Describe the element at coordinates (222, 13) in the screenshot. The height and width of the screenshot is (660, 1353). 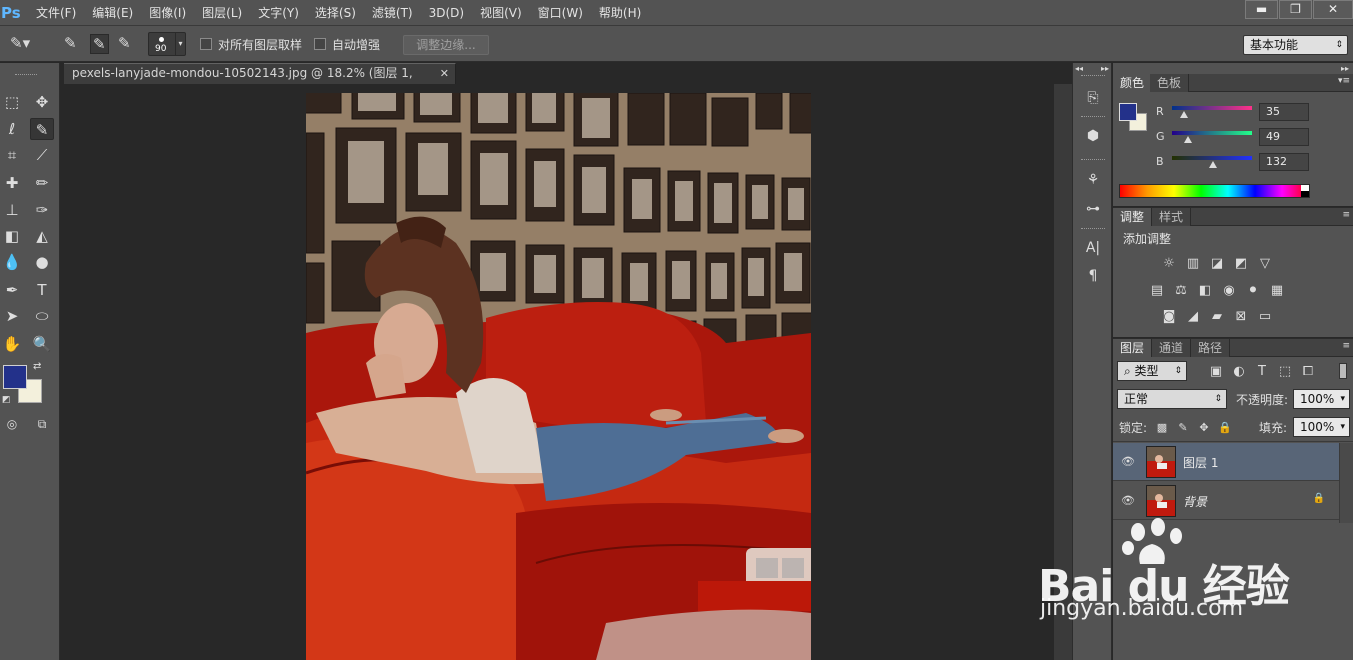
I see `menu-layer: 图层(L)` at that location.